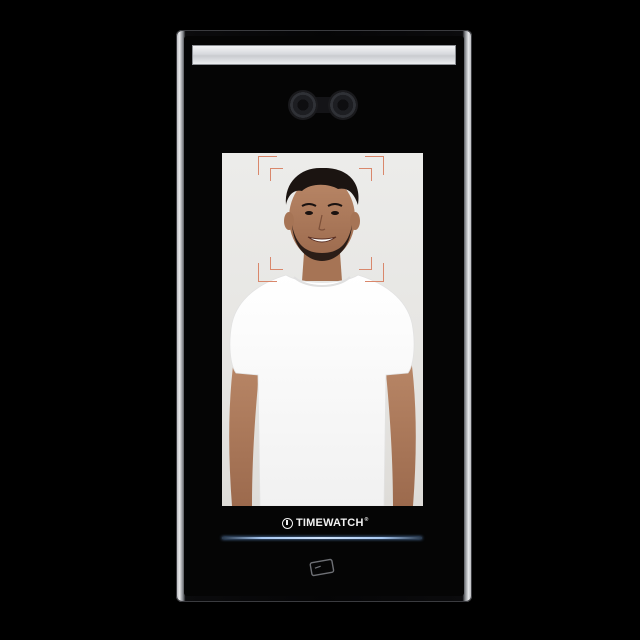  Describe the element at coordinates (287, 523) in the screenshot. I see `power-logo-icon` at that location.